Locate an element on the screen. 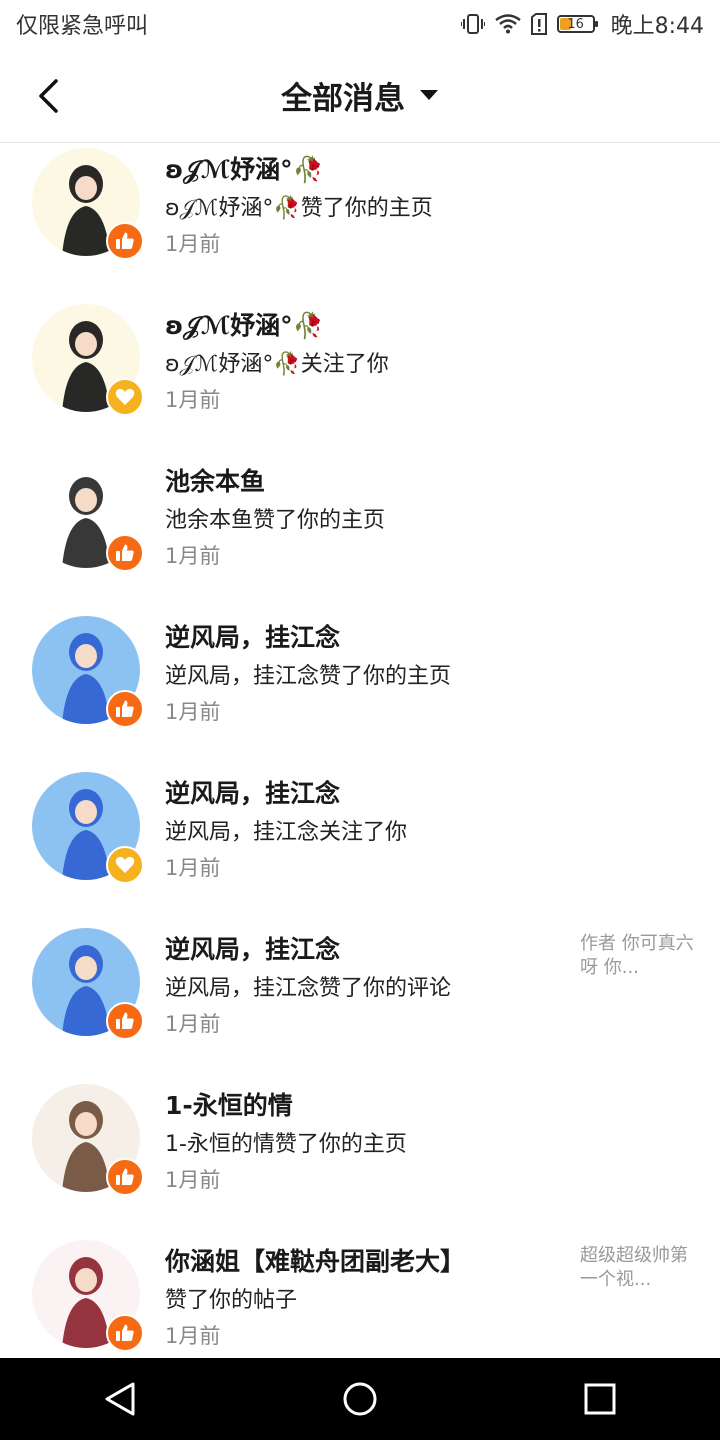 The width and height of the screenshot is (720, 1440). message-text: 1-永恒的情赞了你的主页 is located at coordinates (286, 1144).